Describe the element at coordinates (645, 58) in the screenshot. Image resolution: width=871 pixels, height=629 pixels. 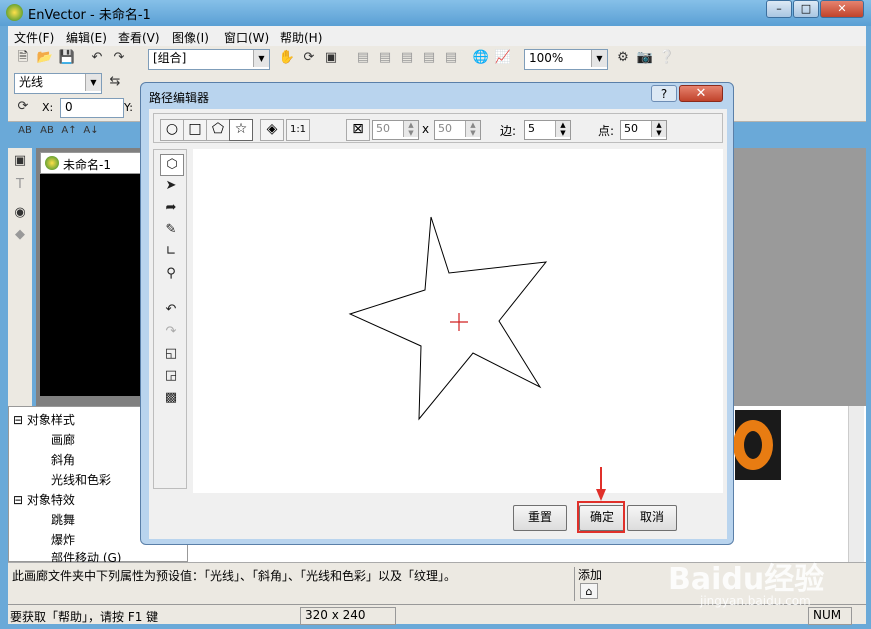
I see `export-icon: 📷` at that location.